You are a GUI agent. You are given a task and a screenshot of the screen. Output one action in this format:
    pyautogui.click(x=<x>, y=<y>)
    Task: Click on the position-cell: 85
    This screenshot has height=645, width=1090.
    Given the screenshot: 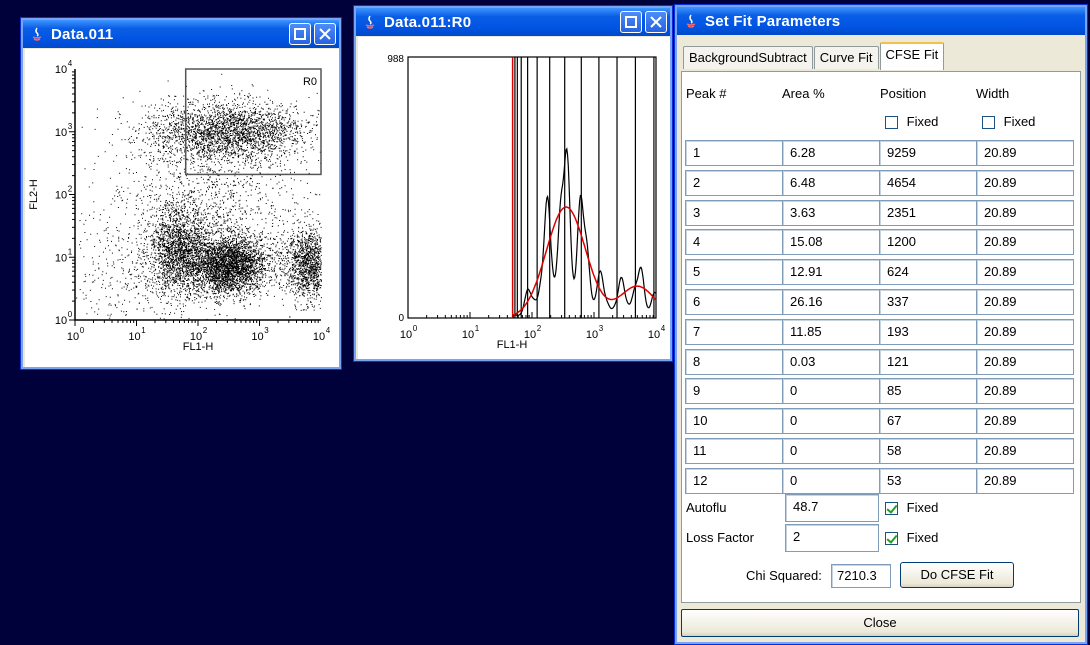 What is the action you would take?
    pyautogui.click(x=928, y=391)
    